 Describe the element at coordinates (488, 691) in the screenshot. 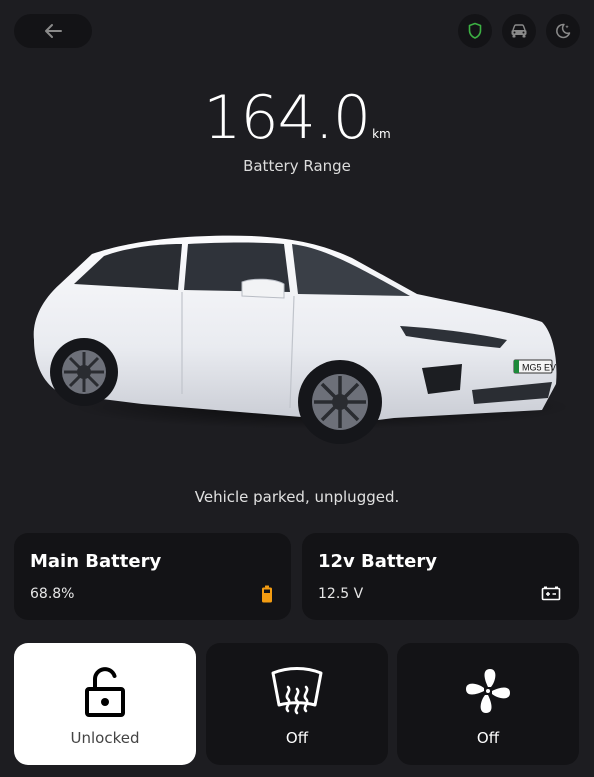

I see `fan-icon` at that location.